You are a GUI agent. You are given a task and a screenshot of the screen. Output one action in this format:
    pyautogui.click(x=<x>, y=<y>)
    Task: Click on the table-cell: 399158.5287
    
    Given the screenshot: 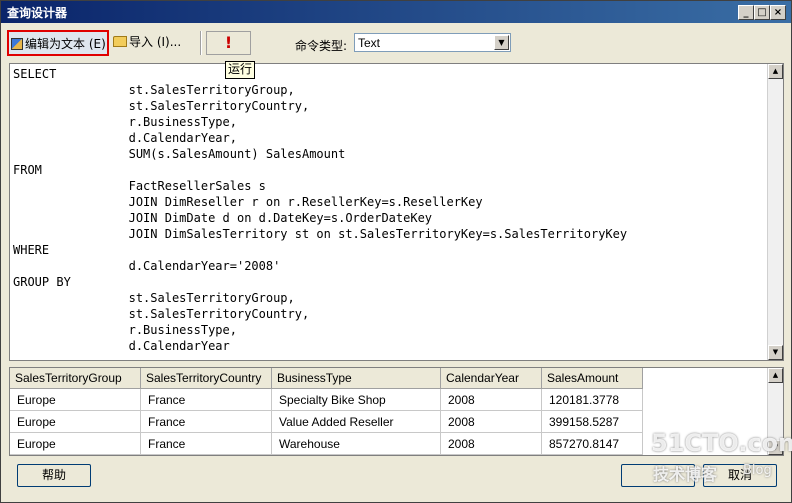 What is the action you would take?
    pyautogui.click(x=592, y=421)
    